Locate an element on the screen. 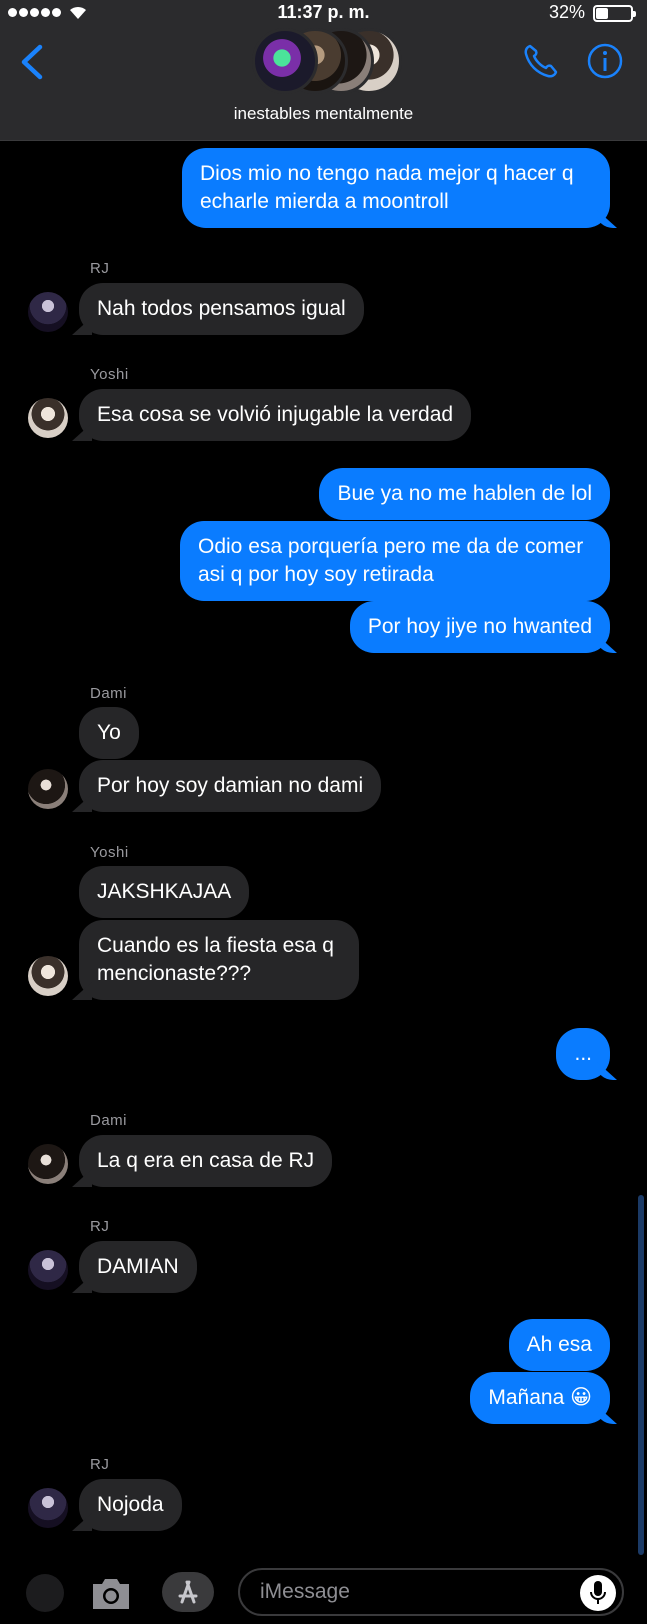  battery-icon is located at coordinates (614, 13).